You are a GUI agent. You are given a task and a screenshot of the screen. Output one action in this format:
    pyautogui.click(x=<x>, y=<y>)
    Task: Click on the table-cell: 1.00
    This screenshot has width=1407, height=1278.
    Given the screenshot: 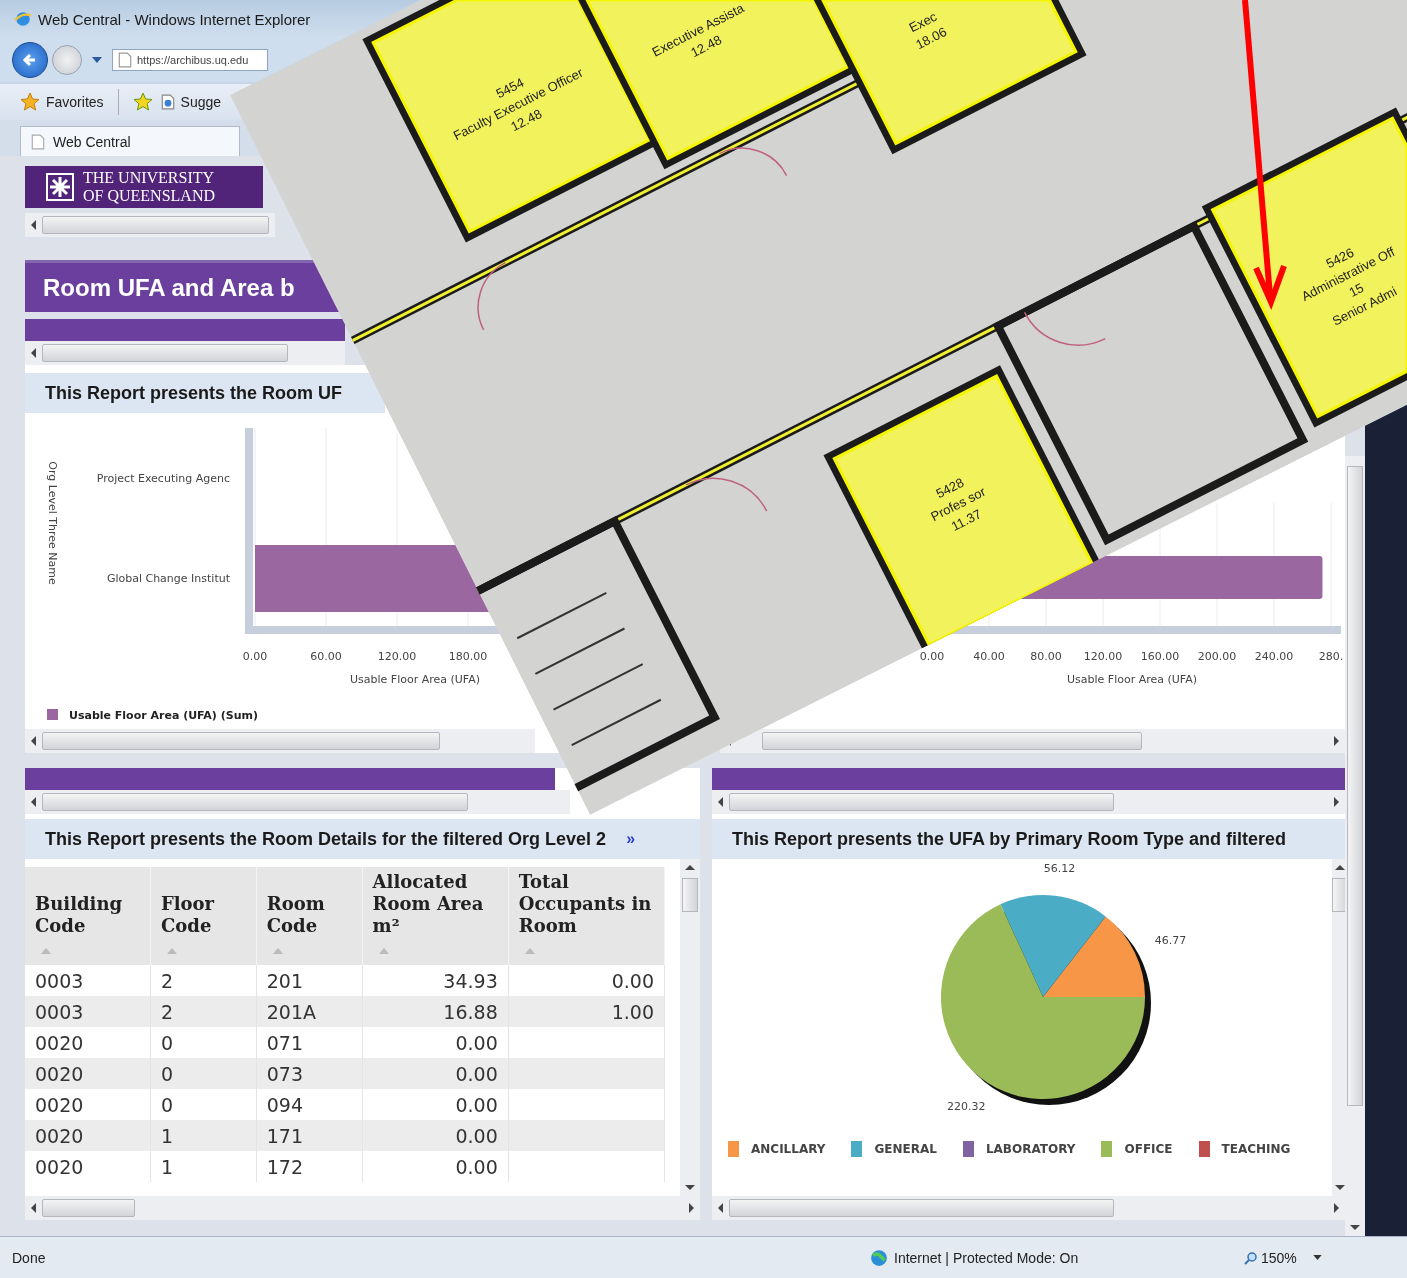 What is the action you would take?
    pyautogui.click(x=632, y=1011)
    